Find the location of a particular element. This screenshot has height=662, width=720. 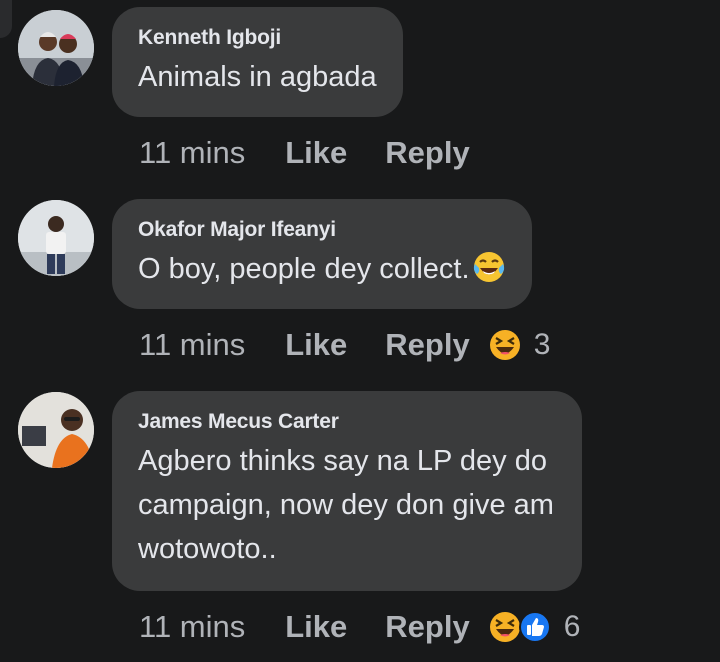

comment-text: O boy, people dey collect. is located at coordinates (322, 269).